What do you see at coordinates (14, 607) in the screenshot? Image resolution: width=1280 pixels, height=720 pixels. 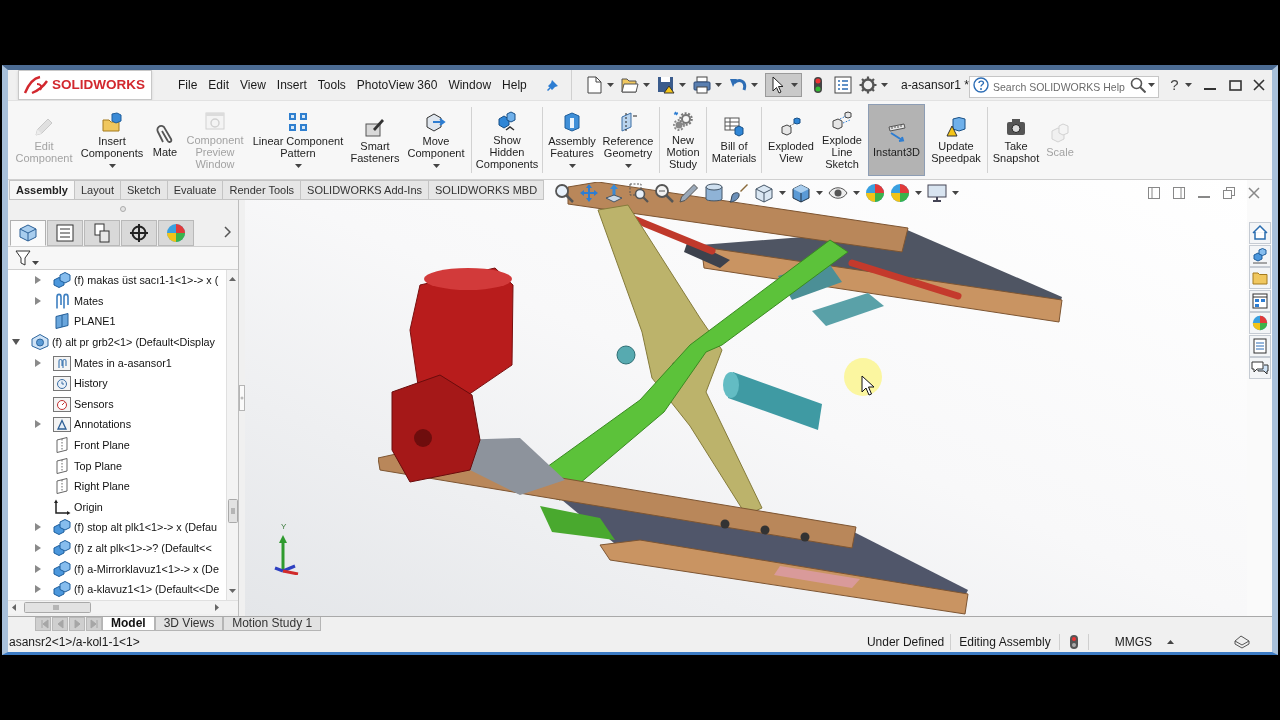 I see `scroll-left-icon` at bounding box center [14, 607].